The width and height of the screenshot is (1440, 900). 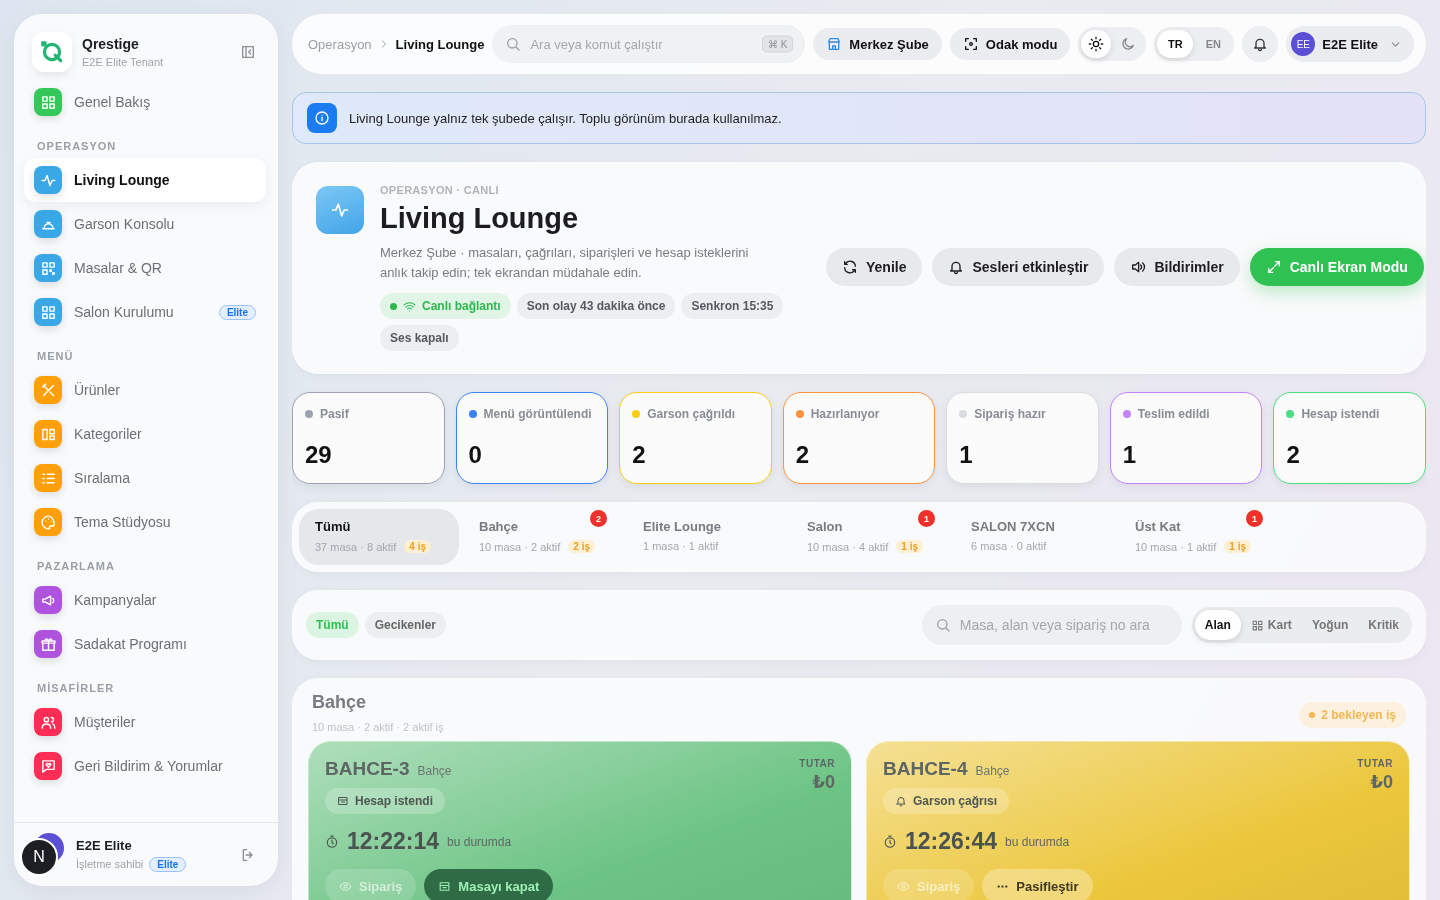 I want to click on view-option: Kritik, so click(x=1383, y=625).